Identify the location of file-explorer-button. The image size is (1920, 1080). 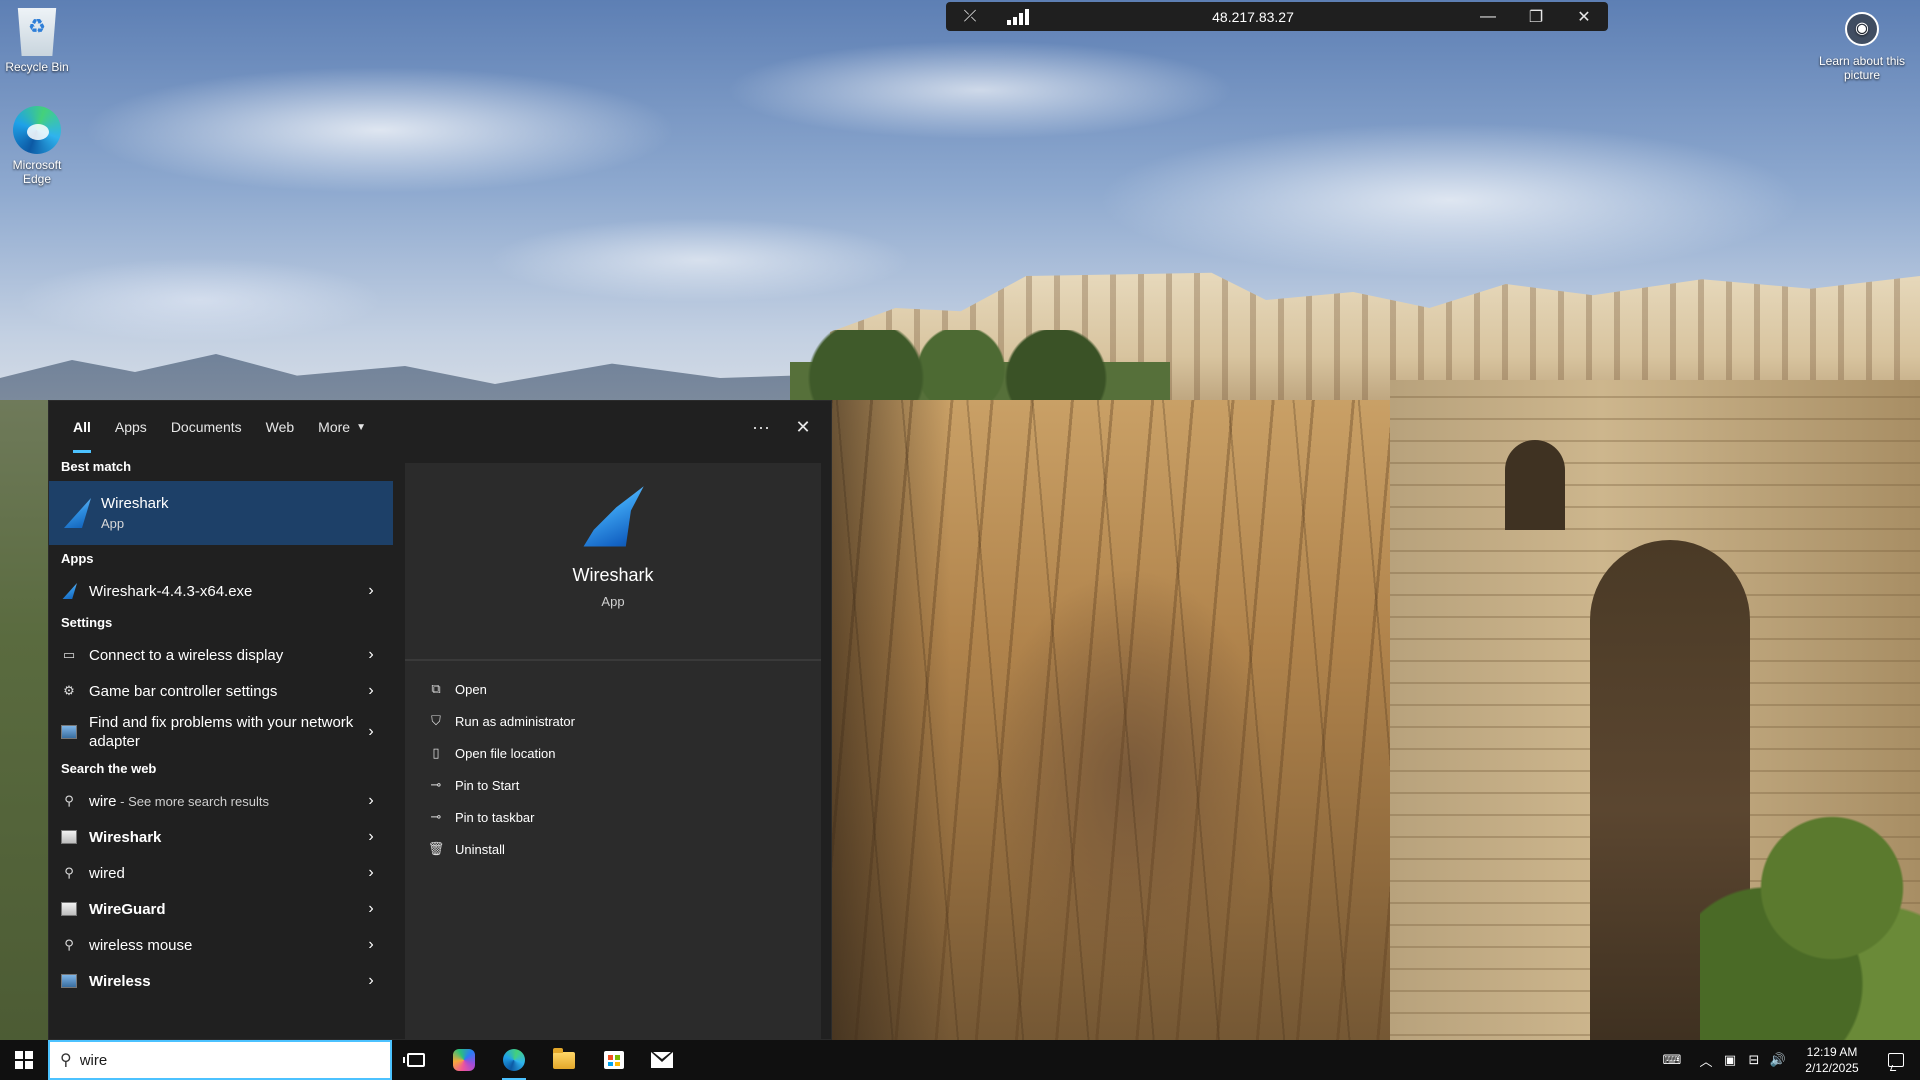
(564, 1060).